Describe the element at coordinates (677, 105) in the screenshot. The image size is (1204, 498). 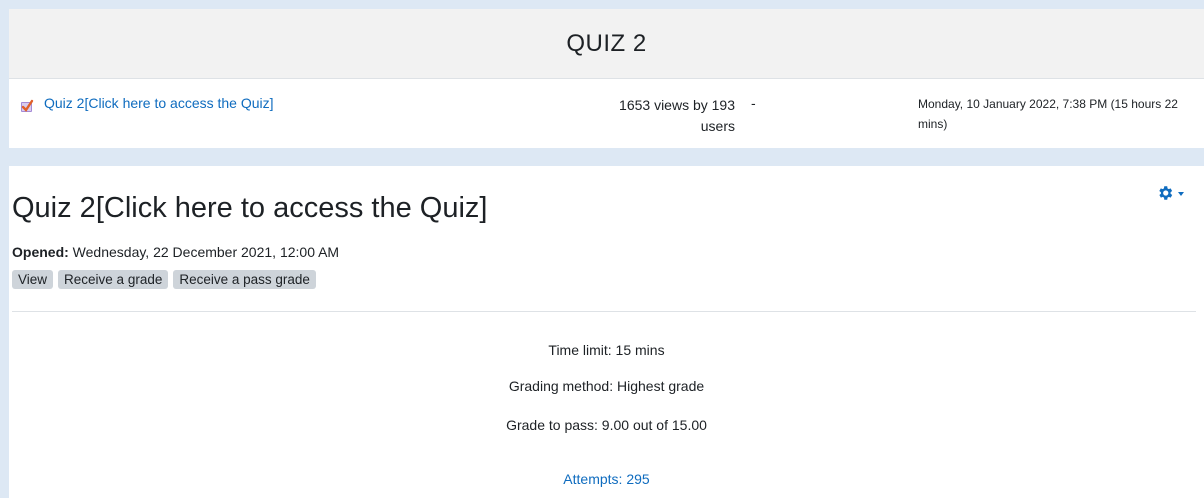
I see `views-line-1: 1653 views by 193` at that location.